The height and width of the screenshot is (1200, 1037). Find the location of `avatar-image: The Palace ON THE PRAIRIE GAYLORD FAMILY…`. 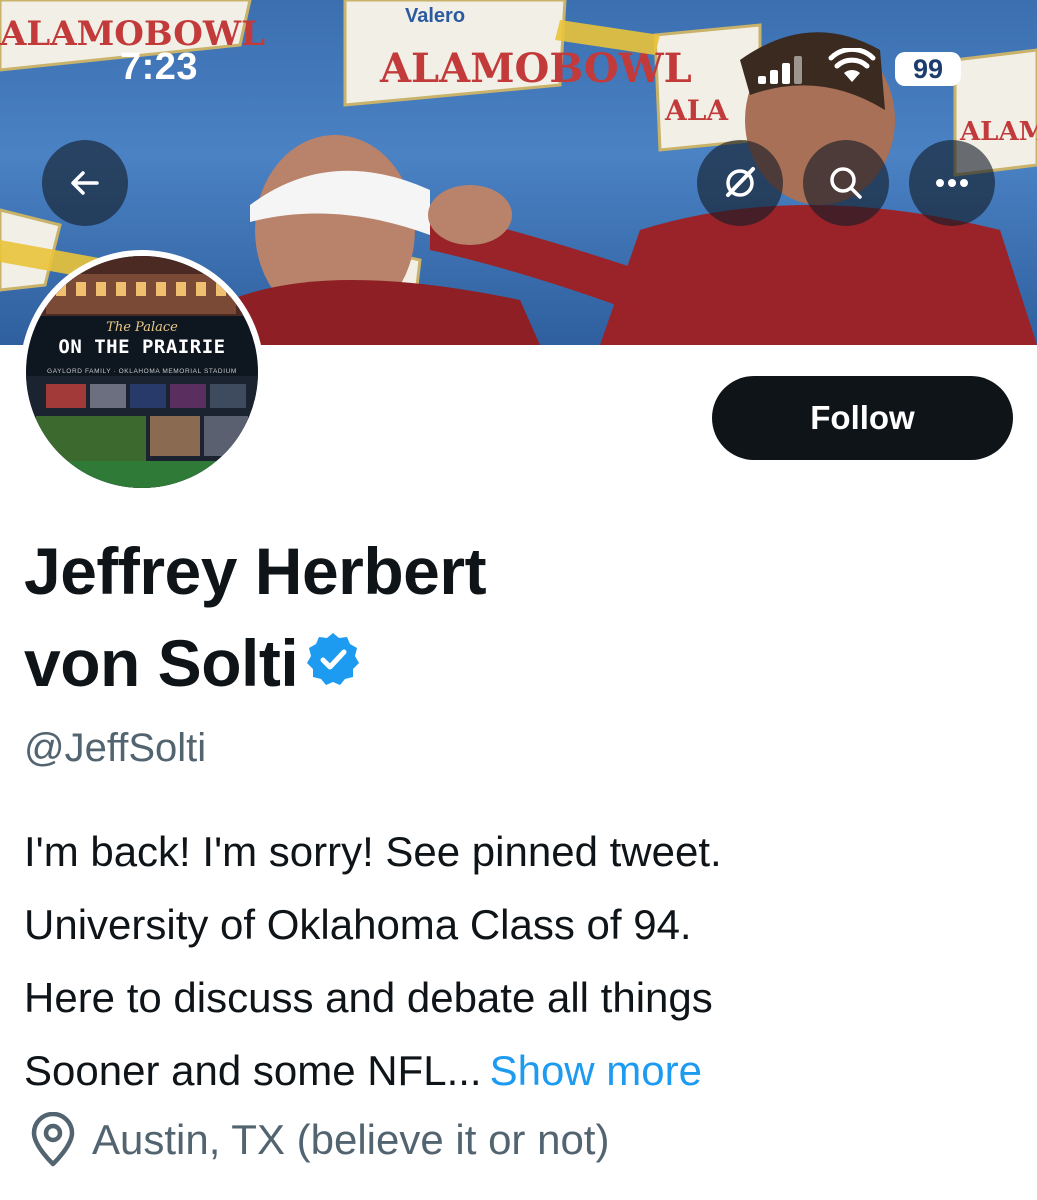

avatar-image: The Palace ON THE PRAIRIE GAYLORD FAMILY… is located at coordinates (142, 372).